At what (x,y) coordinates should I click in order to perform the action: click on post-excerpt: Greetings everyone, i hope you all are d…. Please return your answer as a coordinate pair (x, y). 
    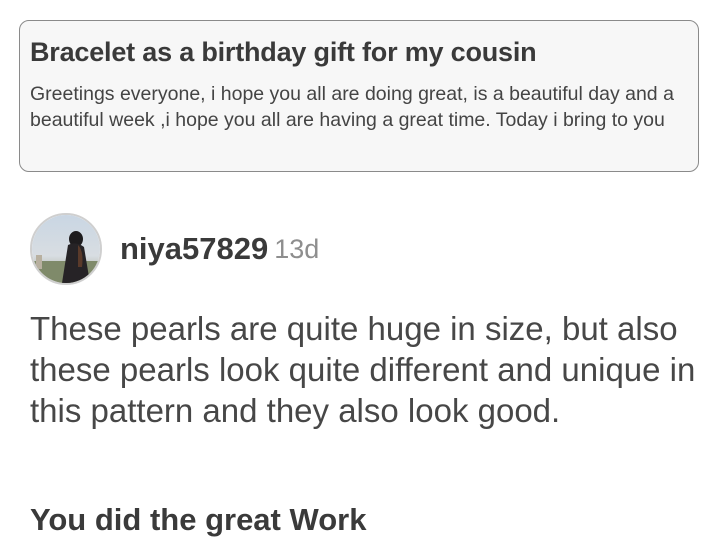
    Looking at the image, I should click on (352, 107).